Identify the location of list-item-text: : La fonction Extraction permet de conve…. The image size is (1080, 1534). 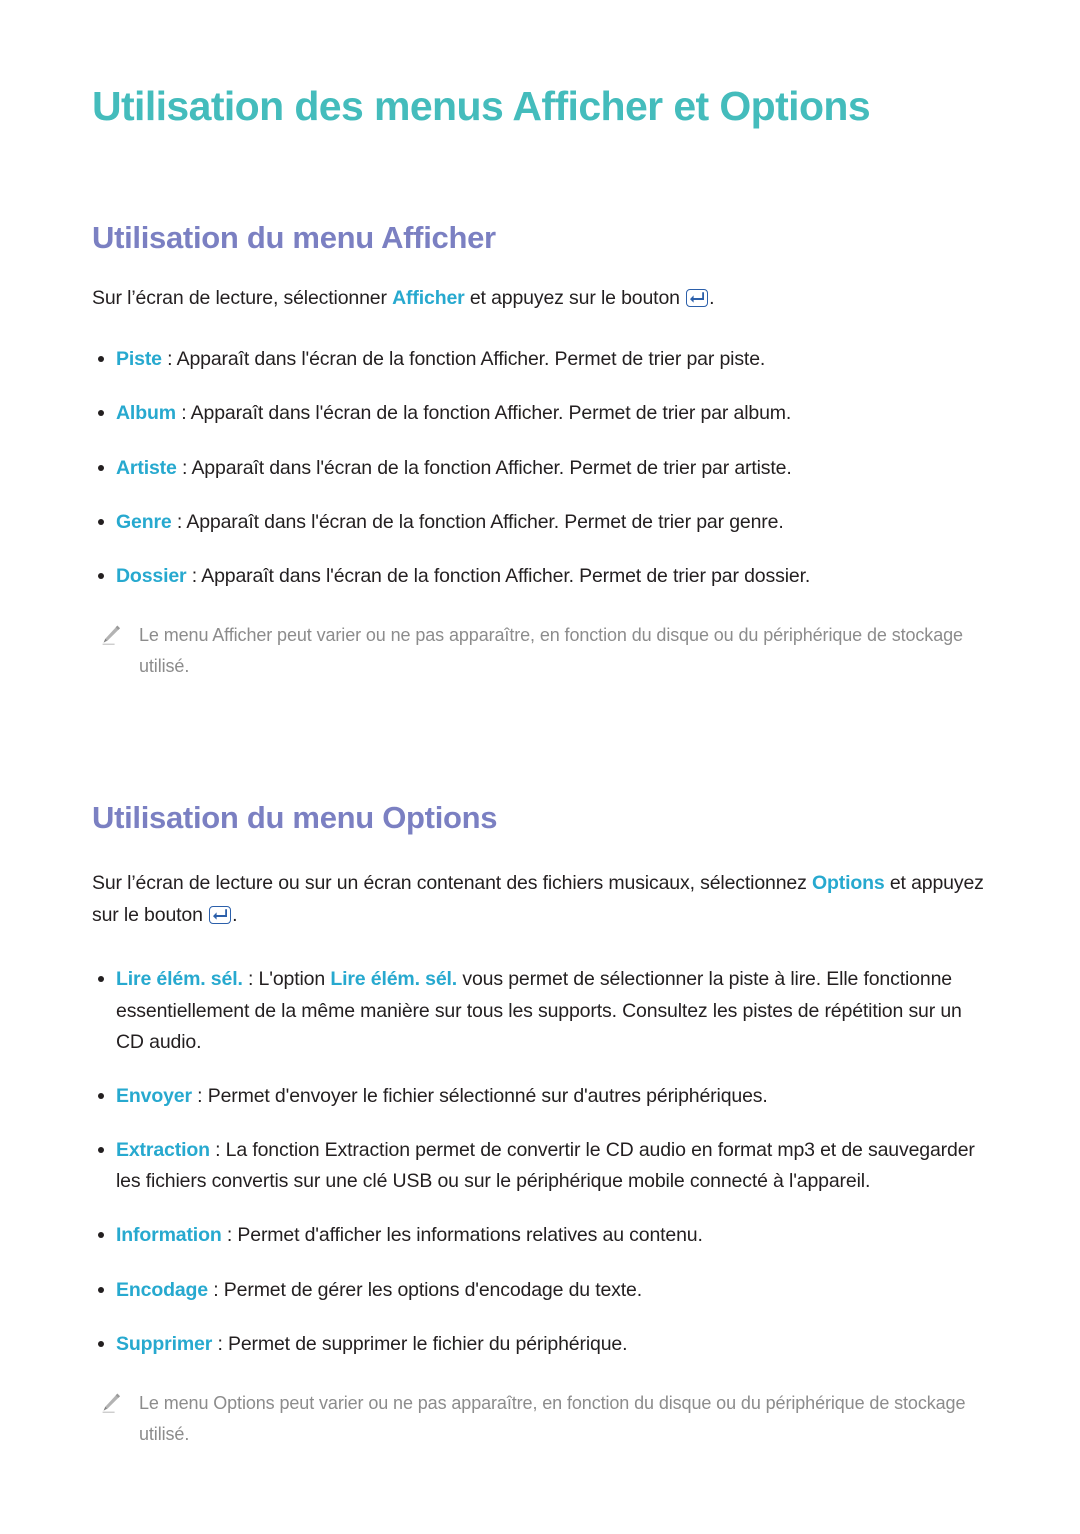
(545, 1166).